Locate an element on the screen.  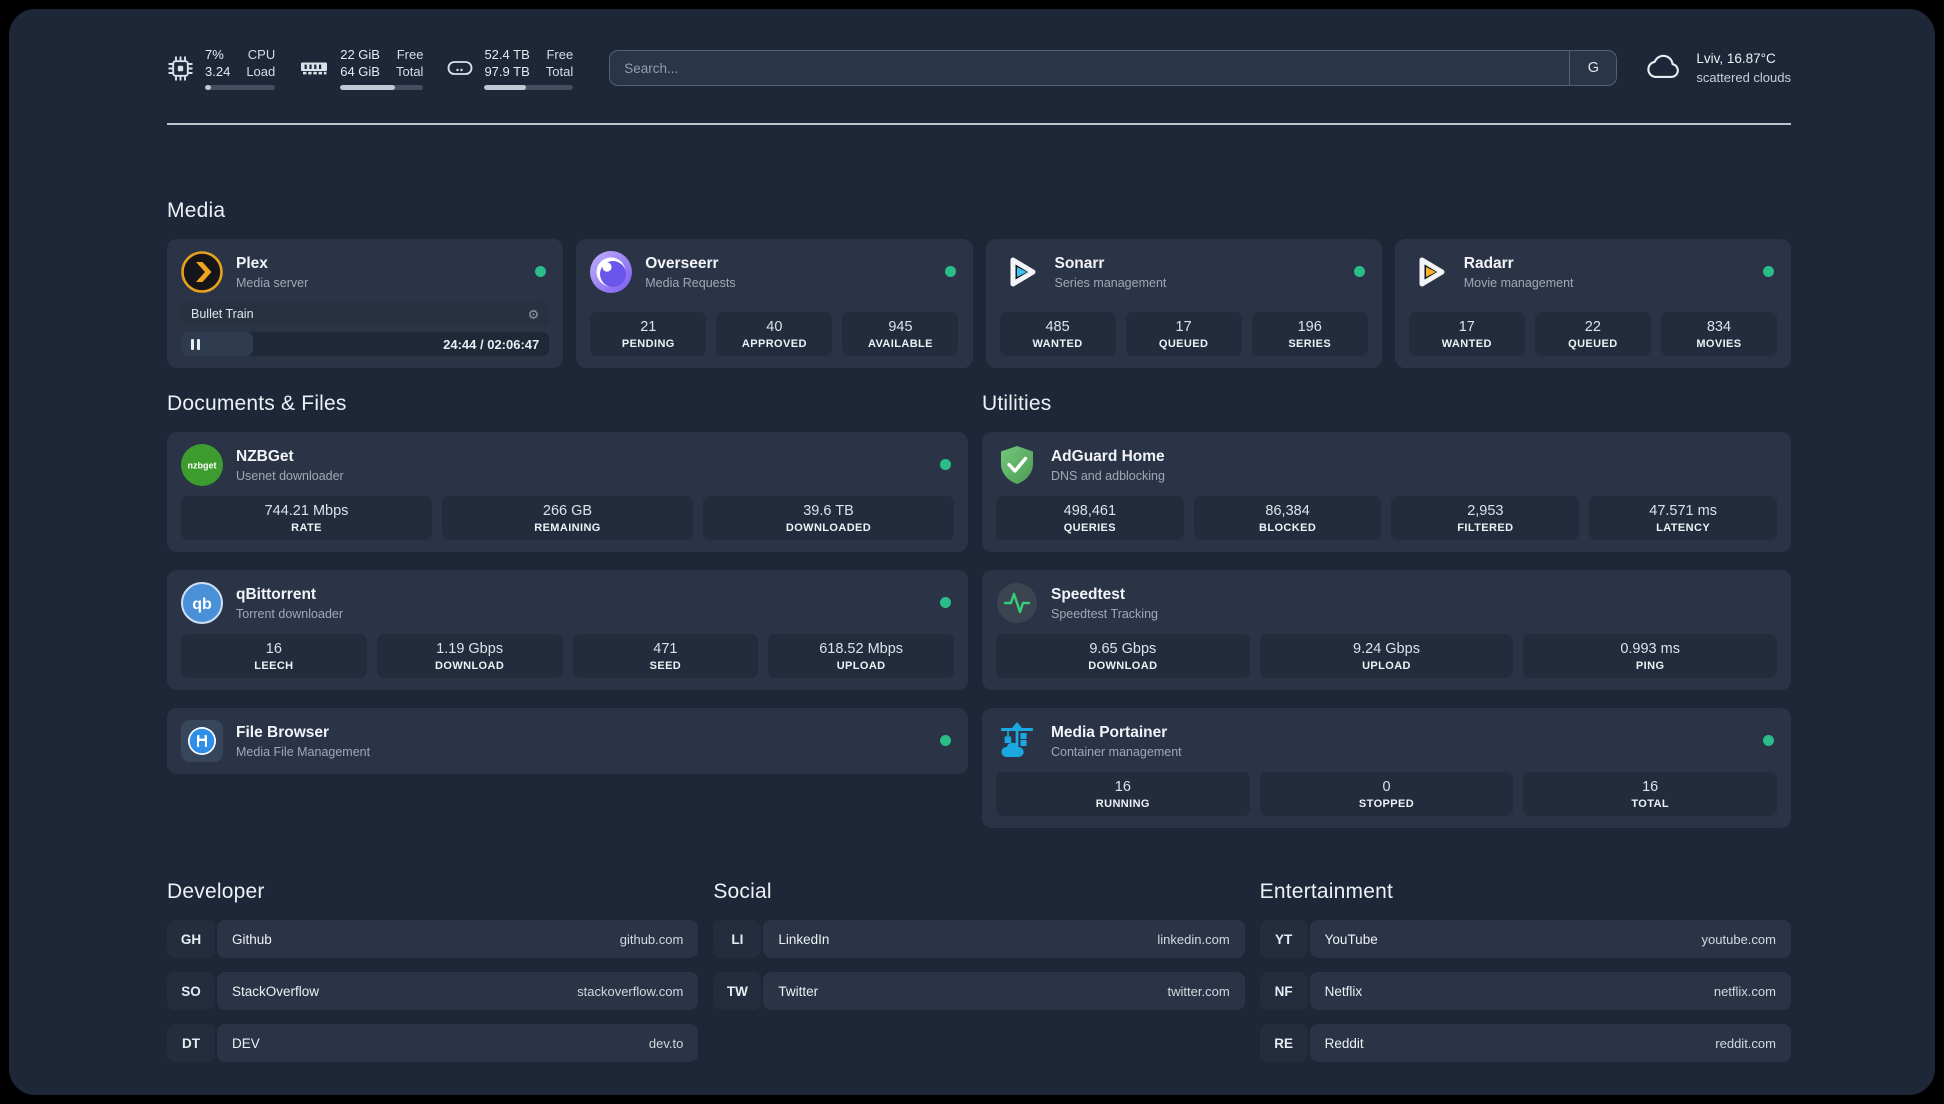
adguard-icon is located at coordinates (1017, 465).